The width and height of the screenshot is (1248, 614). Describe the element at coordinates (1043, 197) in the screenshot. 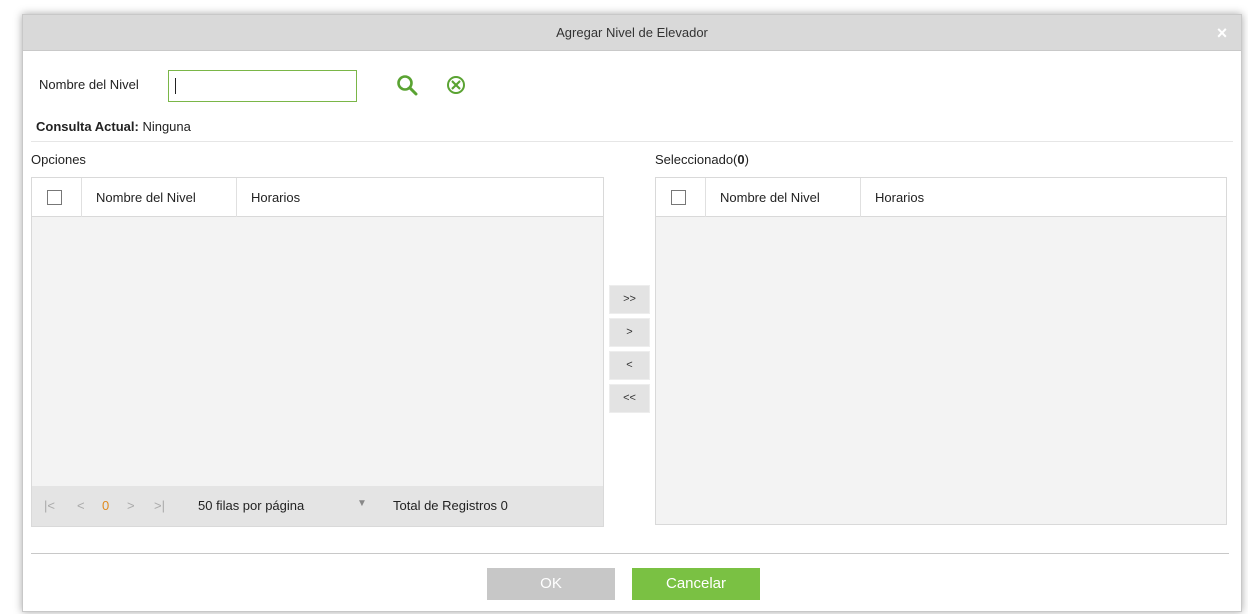

I see `selected-column-schedules: Horarios` at that location.